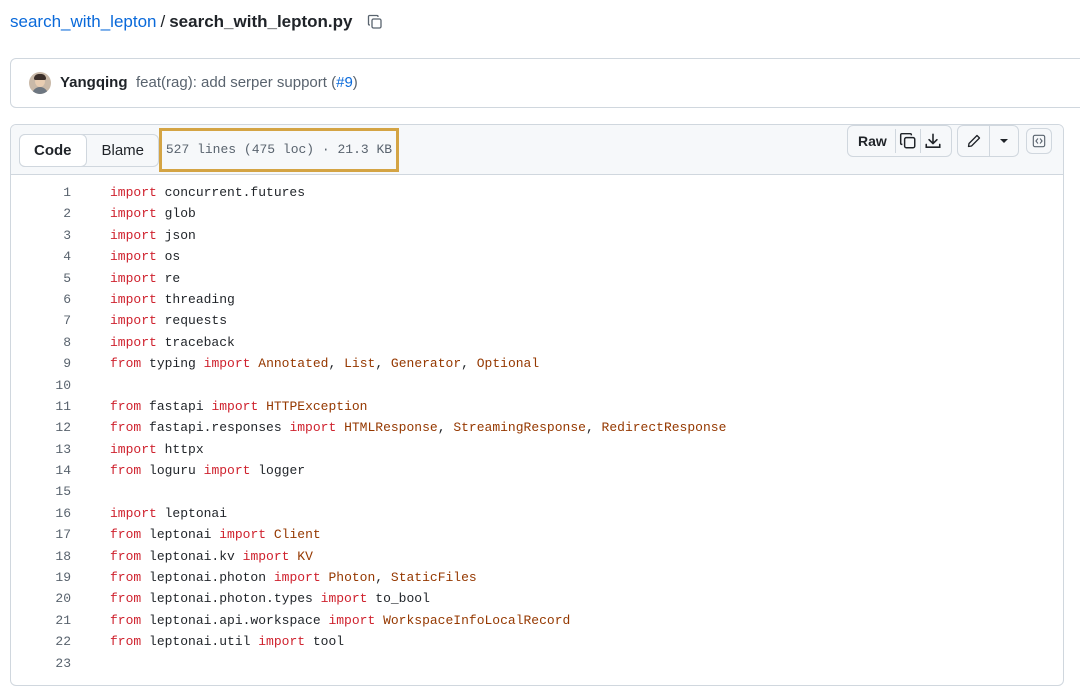  Describe the element at coordinates (537, 320) in the screenshot. I see `code-line: 7 import requests` at that location.